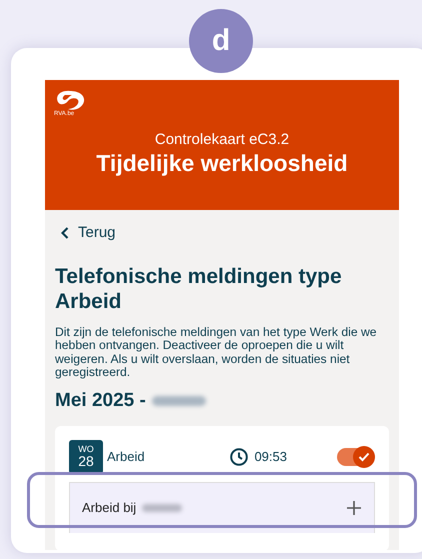 The height and width of the screenshot is (559, 422). I want to click on app-subtitle: Controlekaart eC3.2, so click(222, 139).